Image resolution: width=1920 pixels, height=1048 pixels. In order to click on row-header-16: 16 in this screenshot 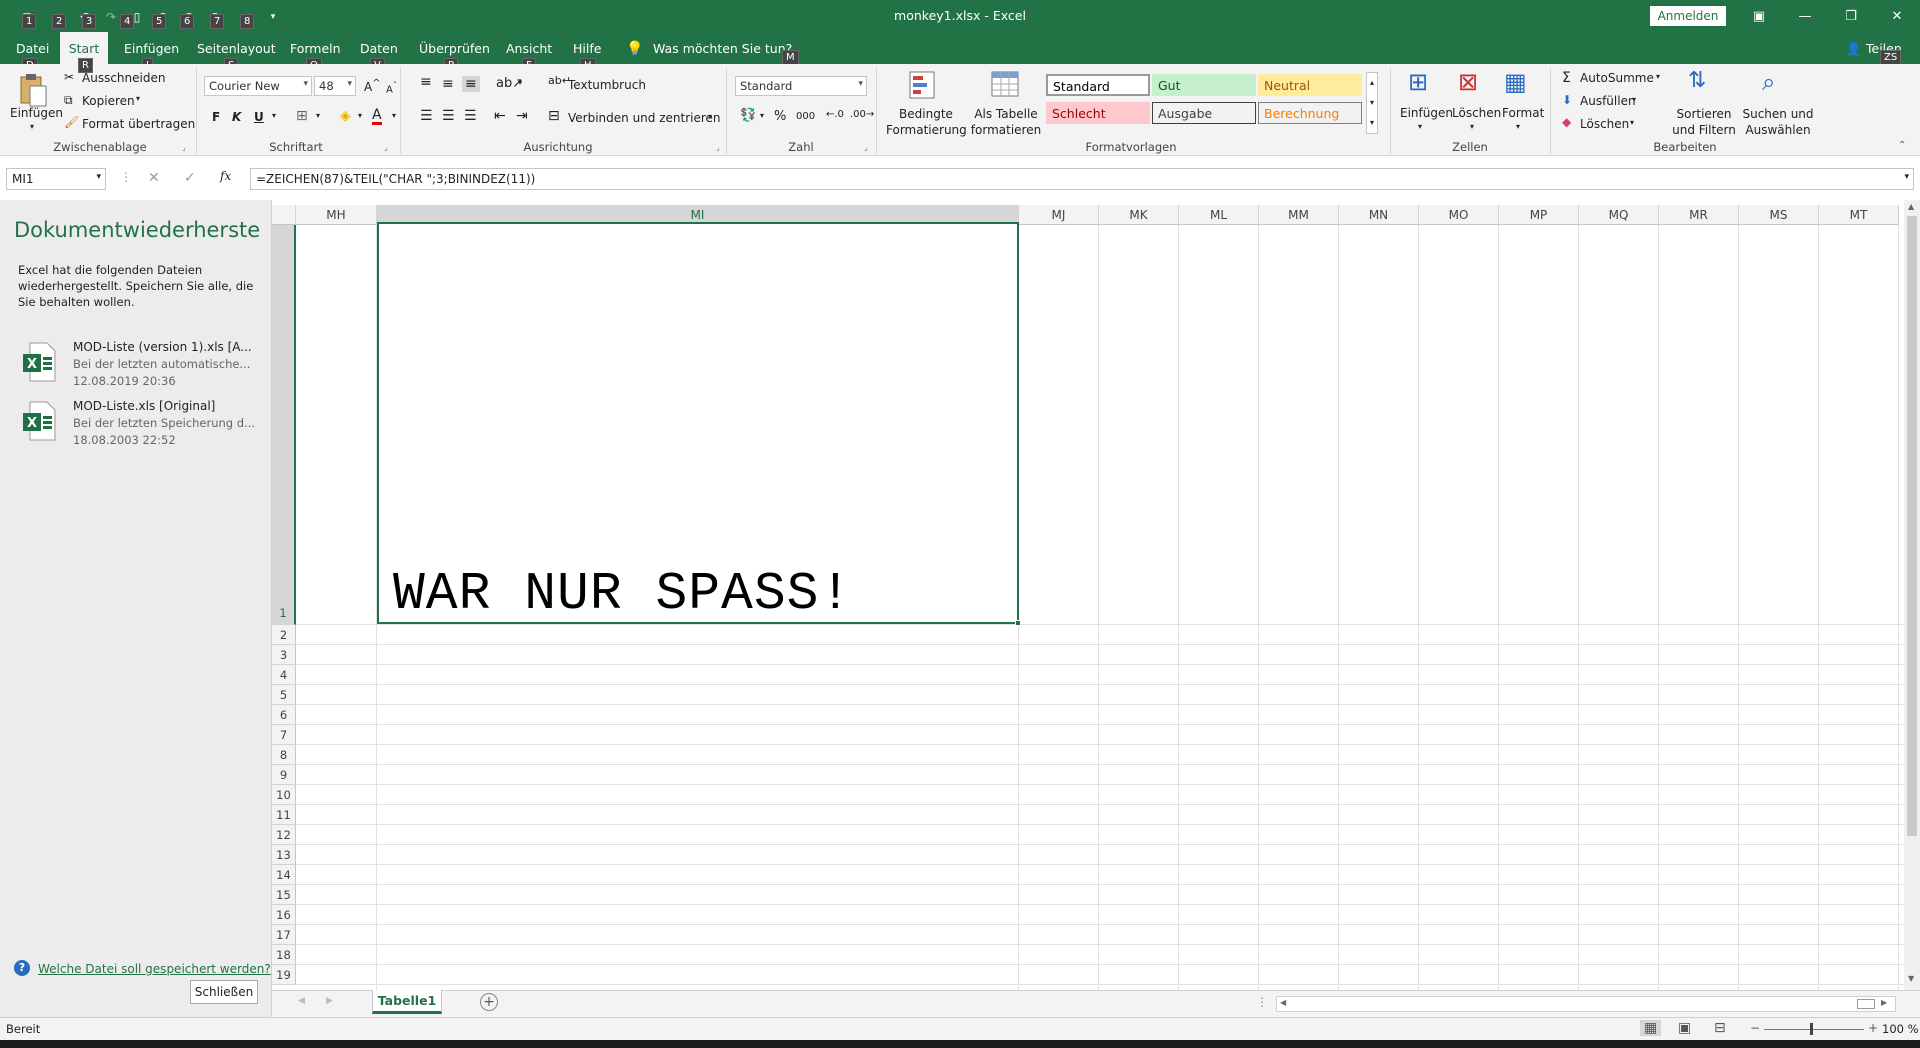, I will do `click(284, 915)`.